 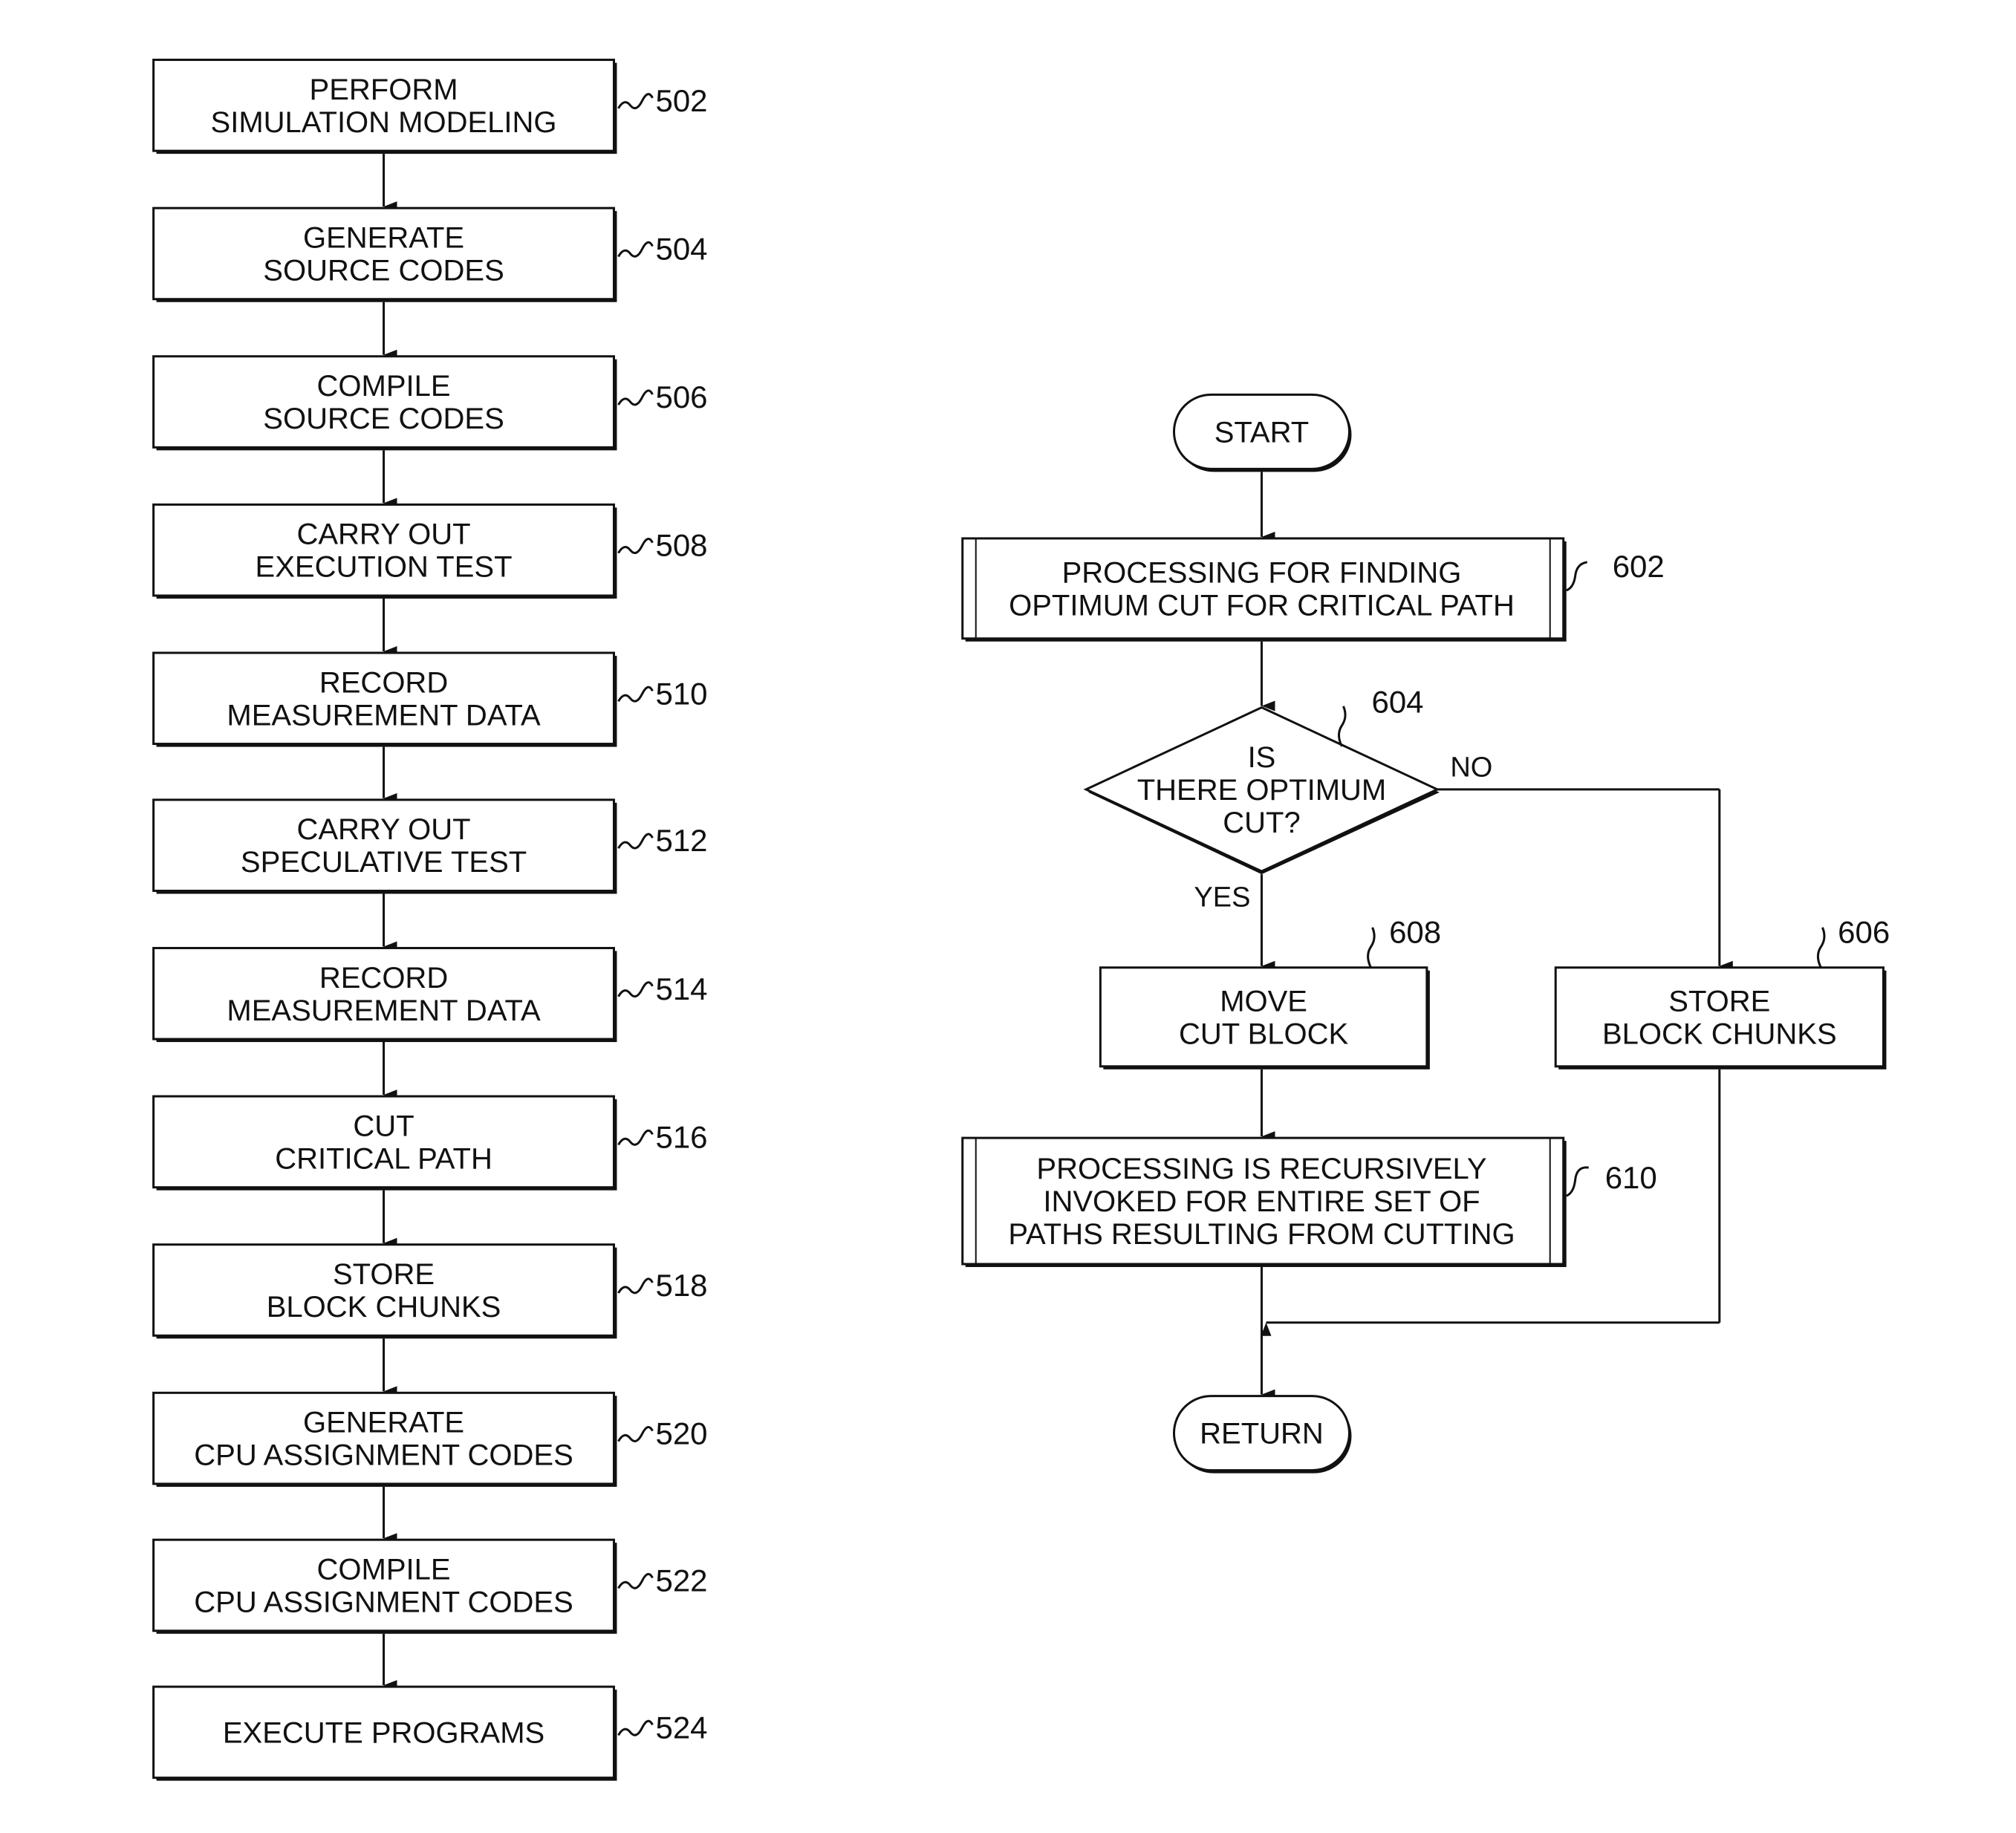 What do you see at coordinates (383, 1126) in the screenshot?
I see `step-label: CUT` at bounding box center [383, 1126].